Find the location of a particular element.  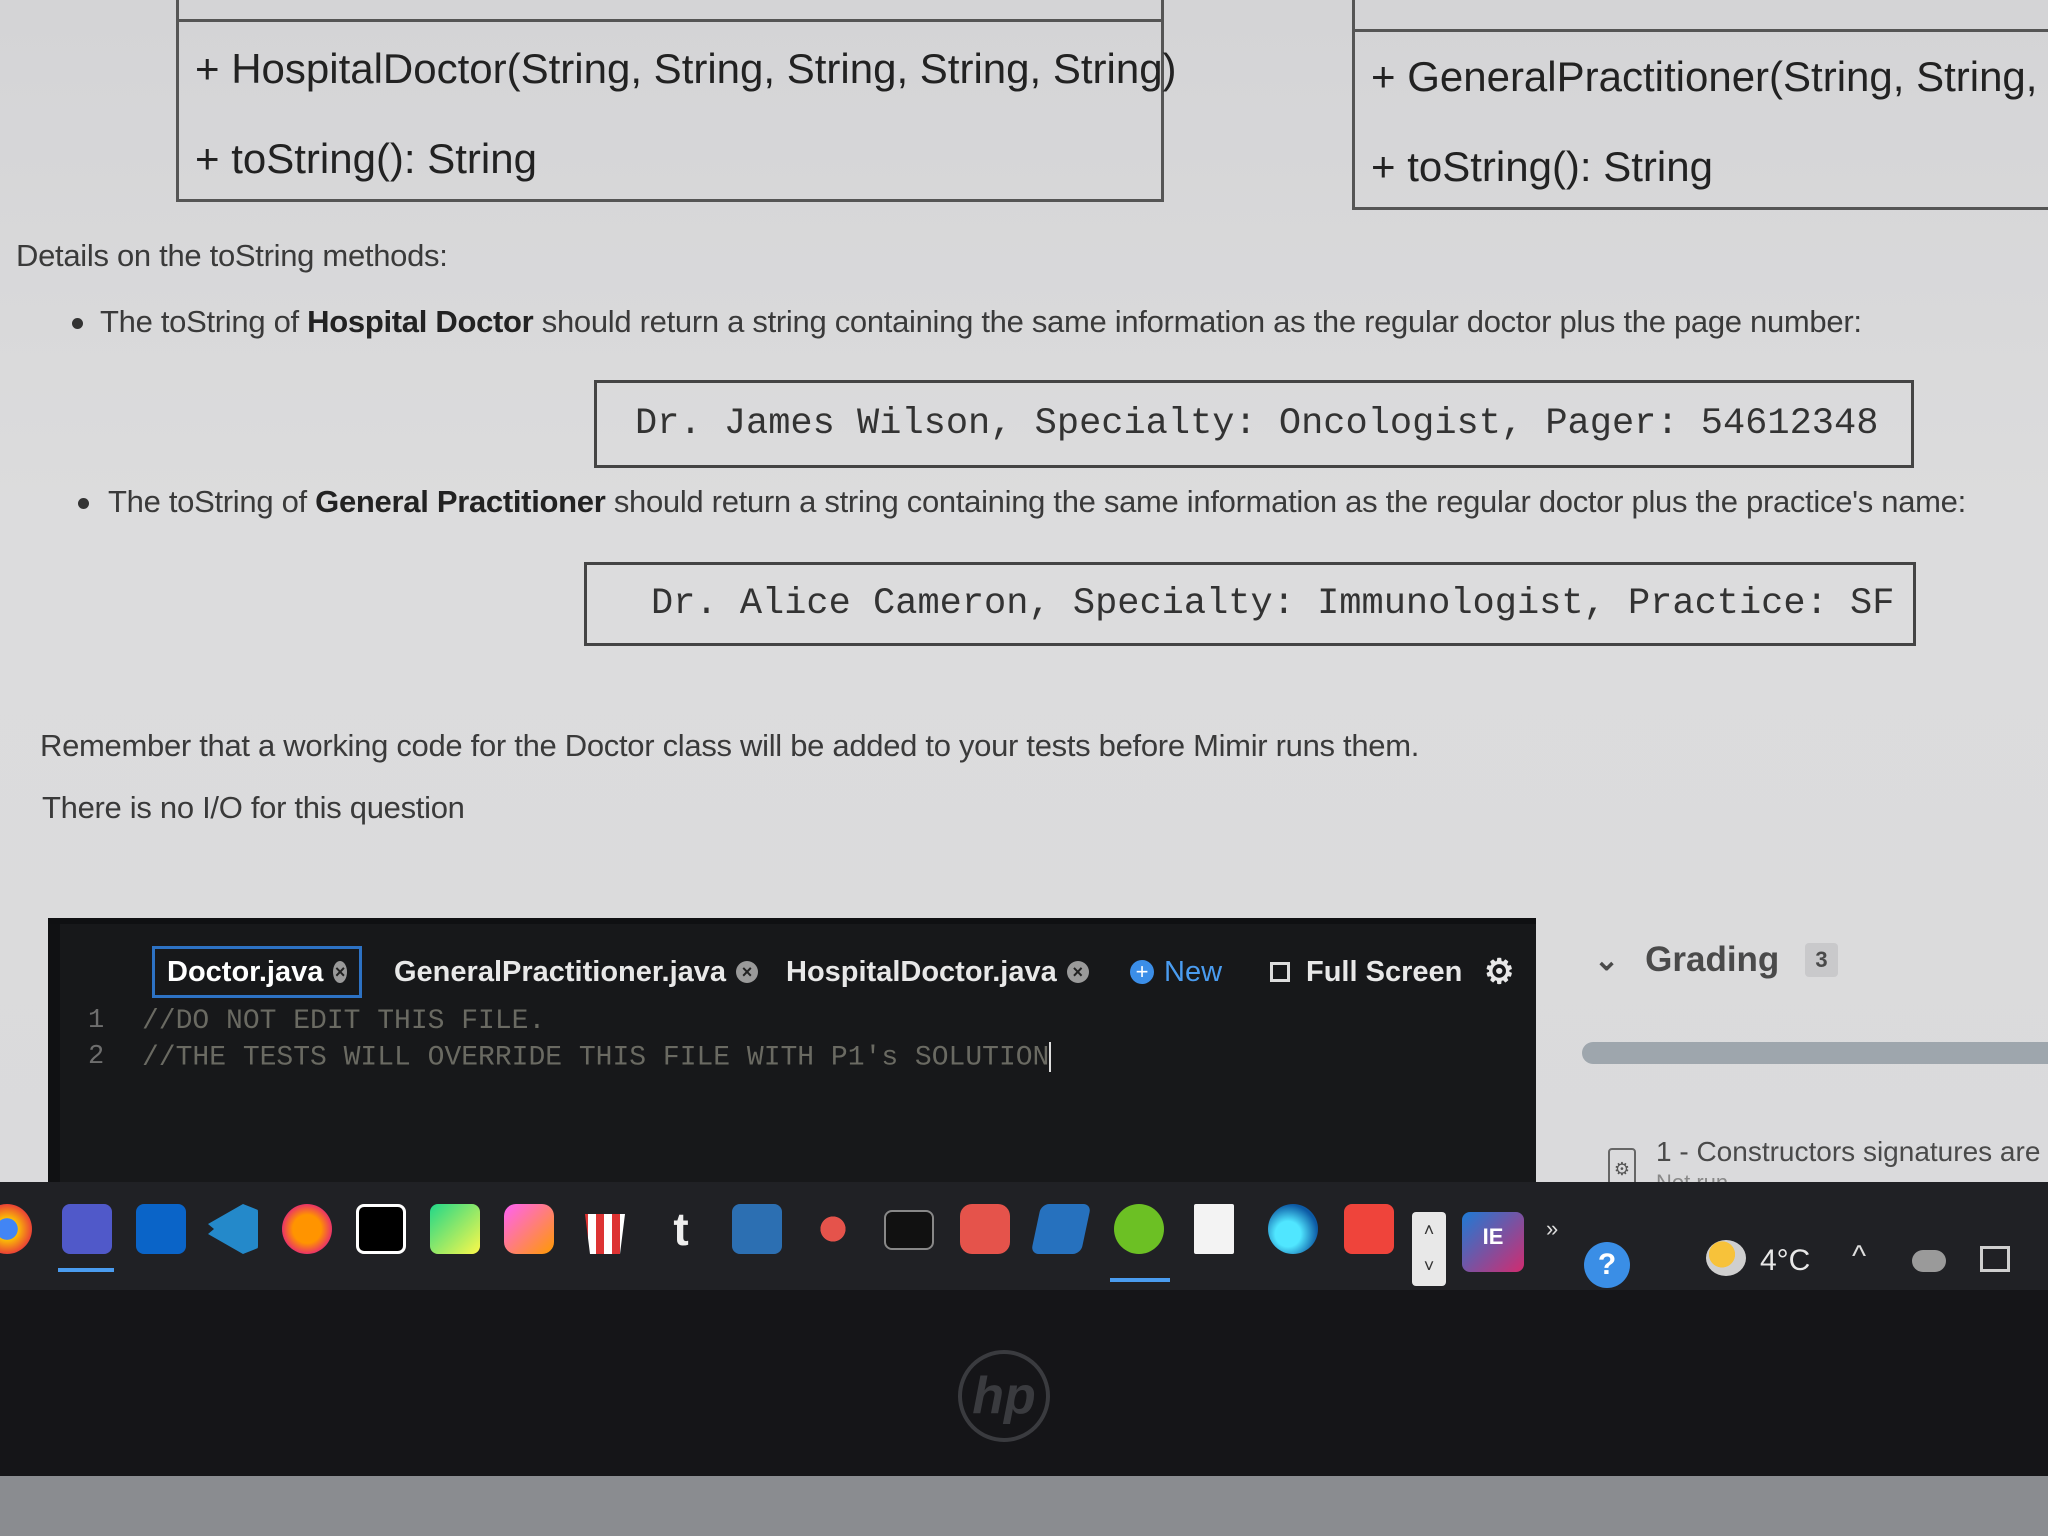

details-heading: Details on the toString methods: is located at coordinates (232, 255).